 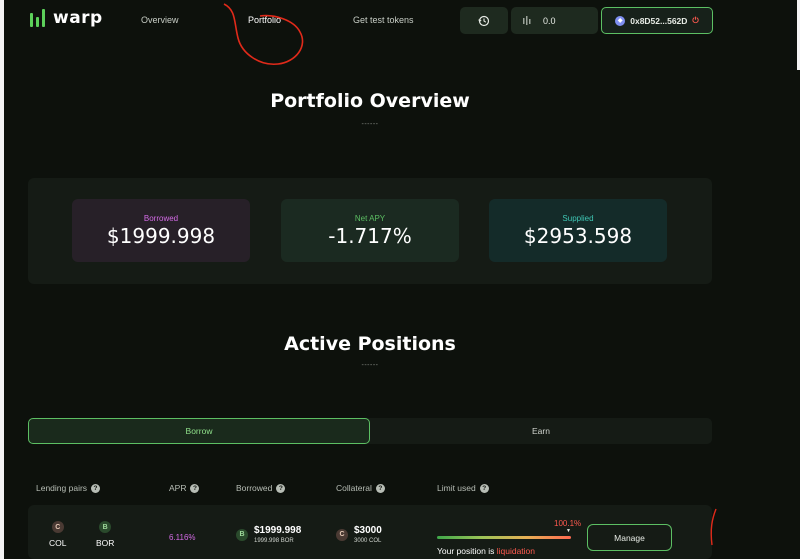 What do you see at coordinates (541, 431) in the screenshot?
I see `tab-earn: Earn` at bounding box center [541, 431].